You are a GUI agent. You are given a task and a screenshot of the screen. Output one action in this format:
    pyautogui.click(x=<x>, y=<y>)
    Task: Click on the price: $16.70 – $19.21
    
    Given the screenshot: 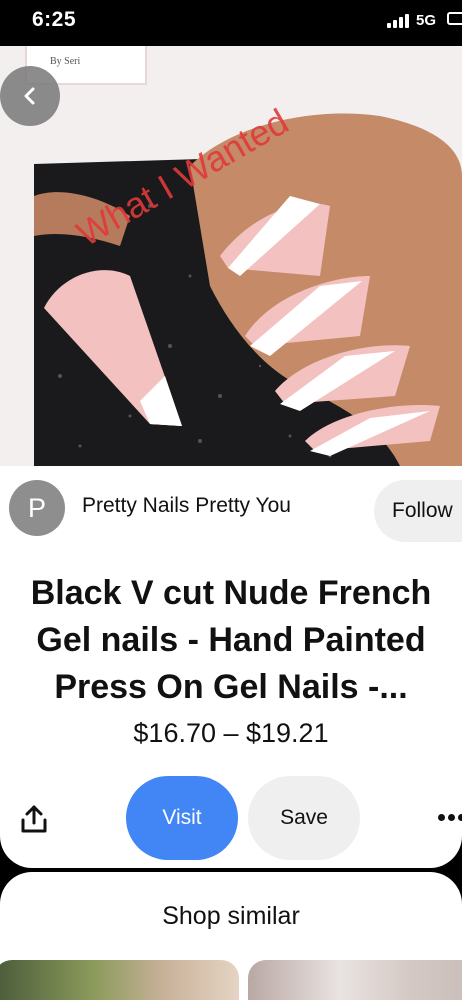 What is the action you would take?
    pyautogui.click(x=231, y=733)
    